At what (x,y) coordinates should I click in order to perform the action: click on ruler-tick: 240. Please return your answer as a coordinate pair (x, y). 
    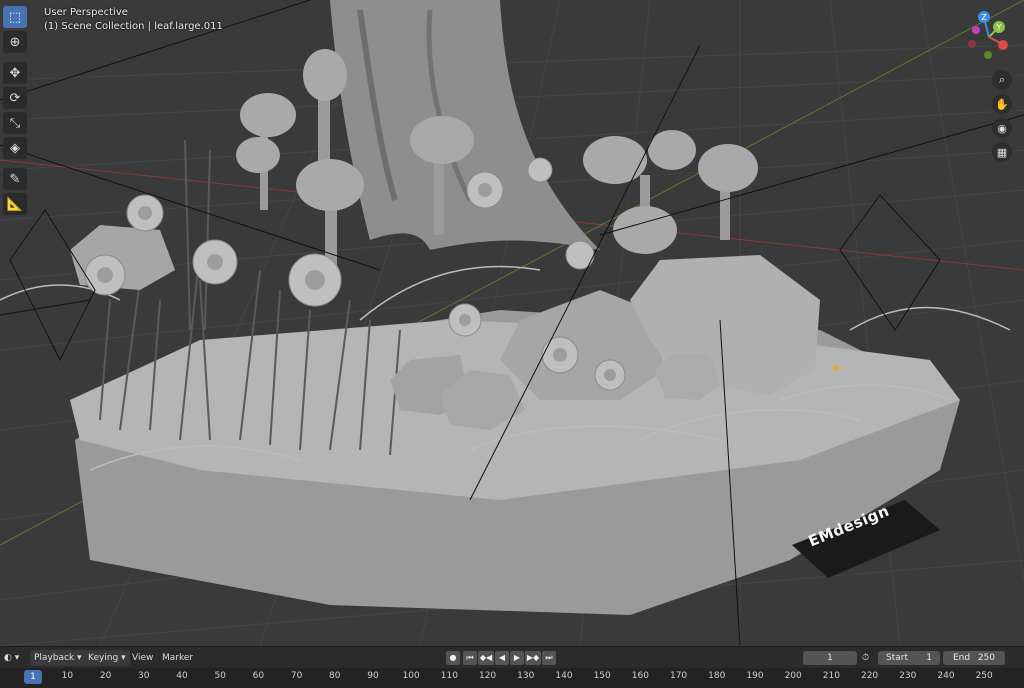
    Looking at the image, I should click on (946, 676).